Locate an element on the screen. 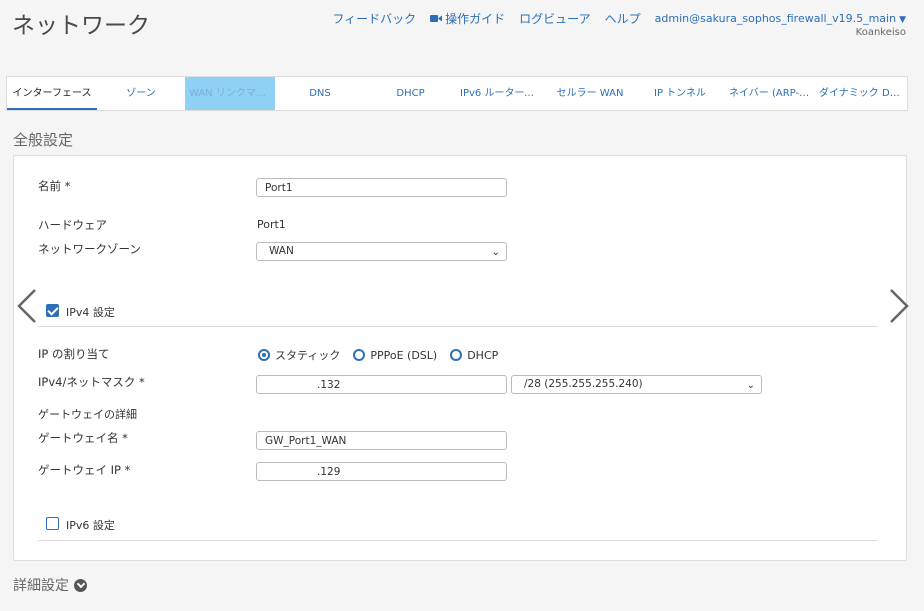  network-zone-value: WAN is located at coordinates (281, 251).